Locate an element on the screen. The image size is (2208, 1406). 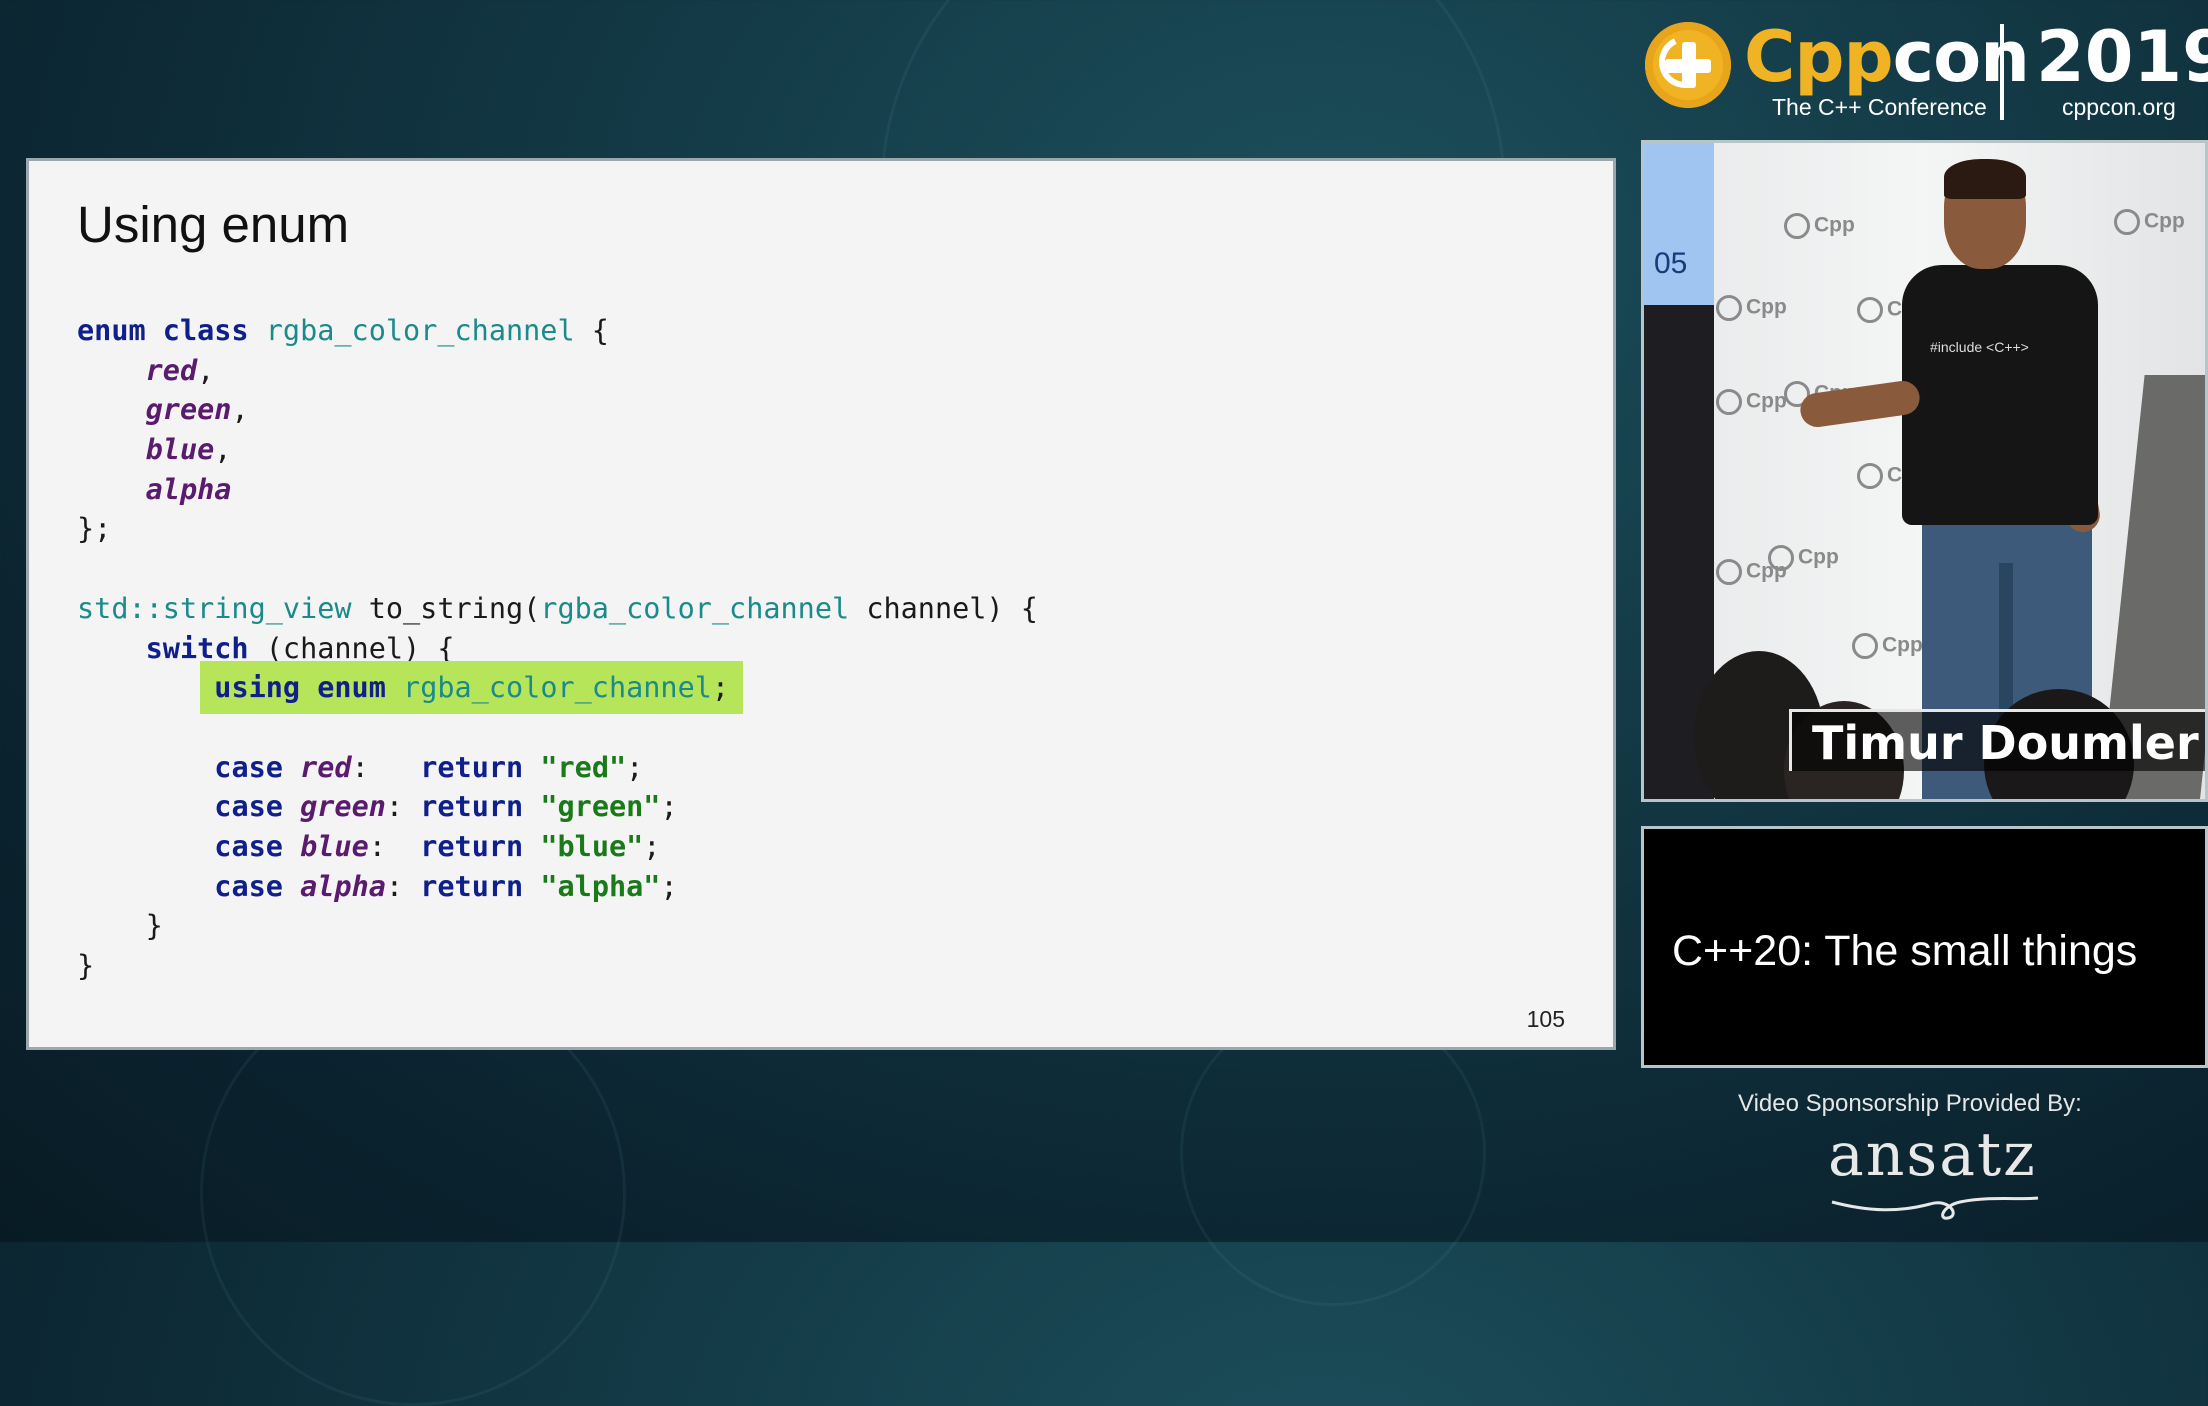
slide-title: Using enum is located at coordinates (213, 224).